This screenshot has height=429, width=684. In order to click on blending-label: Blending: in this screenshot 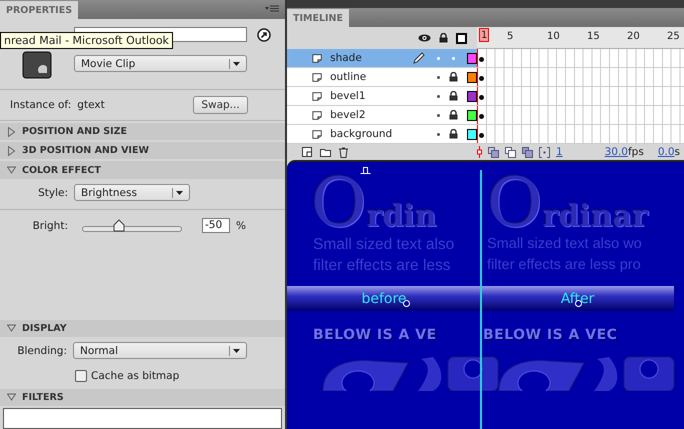, I will do `click(41, 350)`.